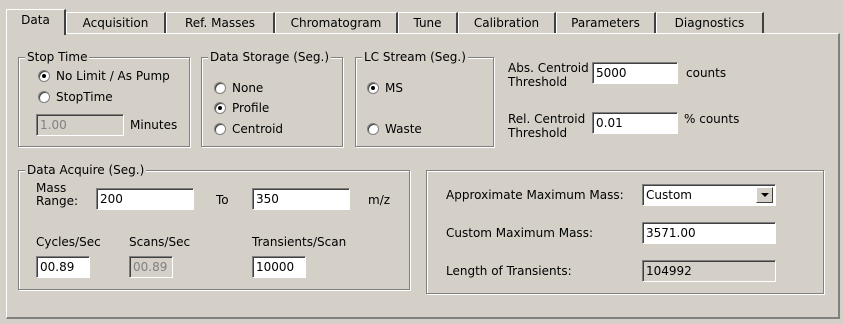 The width and height of the screenshot is (843, 324). What do you see at coordinates (248, 88) in the screenshot?
I see `radio-label: None` at bounding box center [248, 88].